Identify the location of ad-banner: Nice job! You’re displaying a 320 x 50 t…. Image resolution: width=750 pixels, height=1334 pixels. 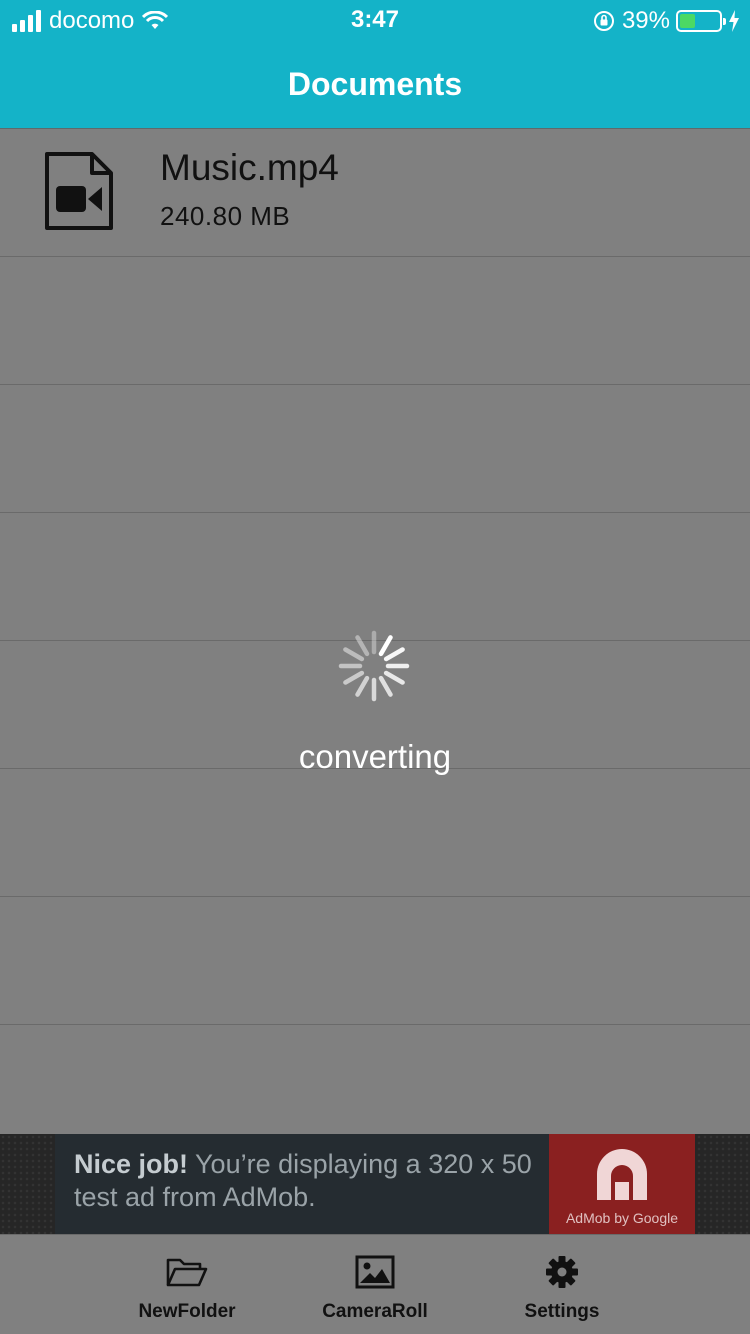
(375, 1184).